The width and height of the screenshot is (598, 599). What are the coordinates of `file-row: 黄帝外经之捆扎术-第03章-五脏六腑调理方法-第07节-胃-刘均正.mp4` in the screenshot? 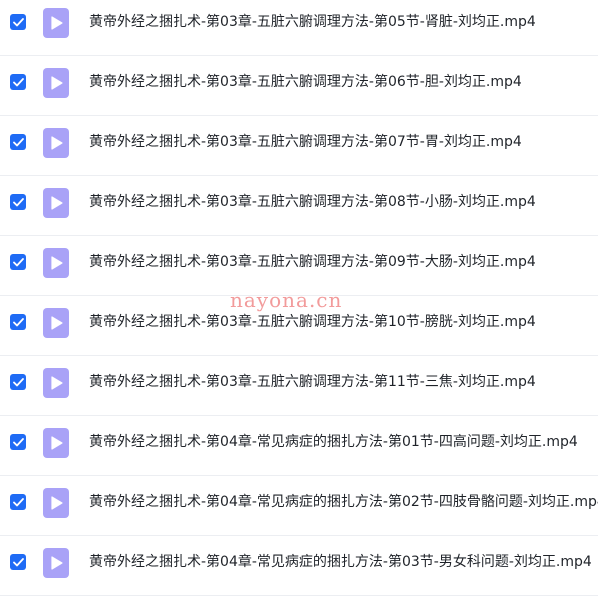 It's located at (299, 148).